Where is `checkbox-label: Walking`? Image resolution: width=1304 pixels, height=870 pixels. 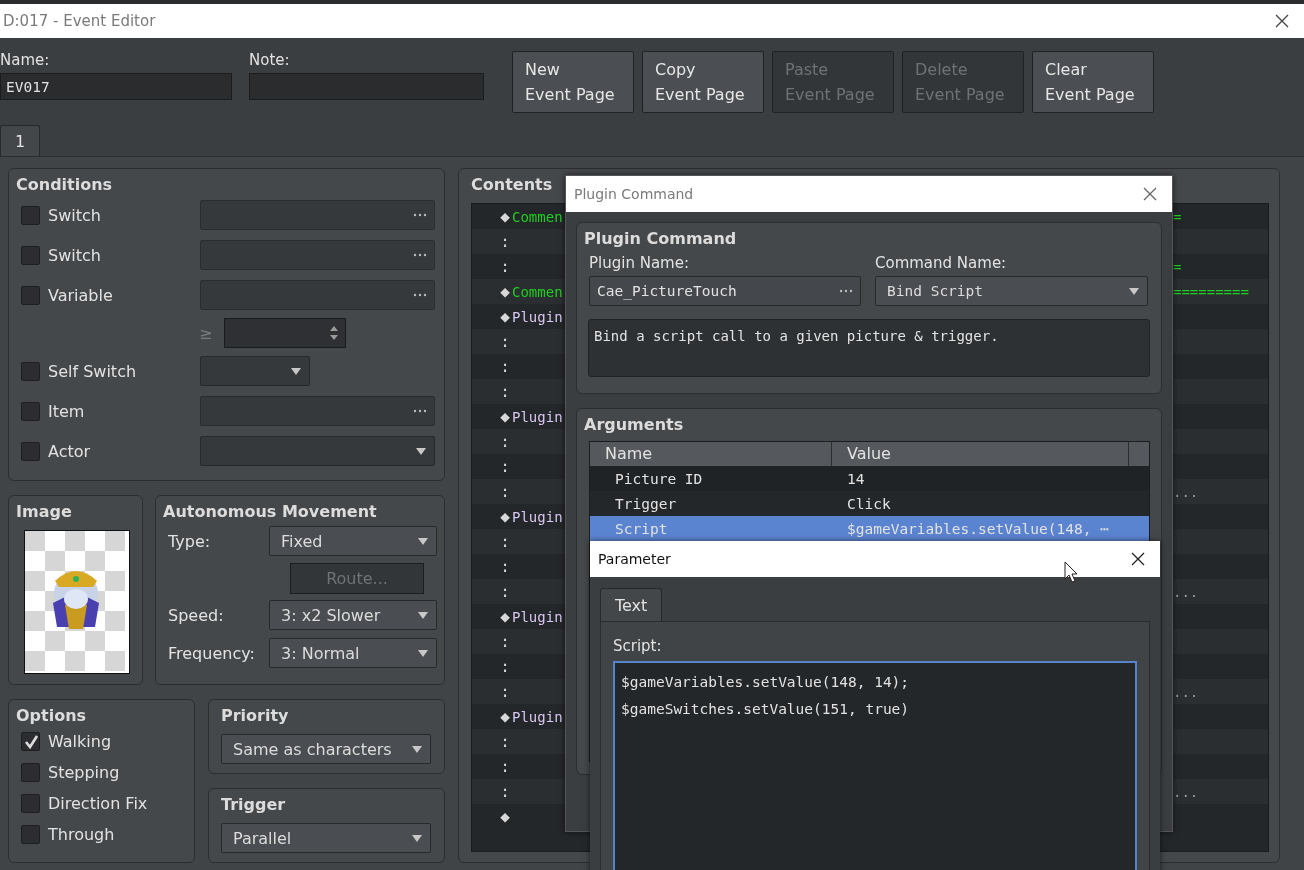 checkbox-label: Walking is located at coordinates (80, 741).